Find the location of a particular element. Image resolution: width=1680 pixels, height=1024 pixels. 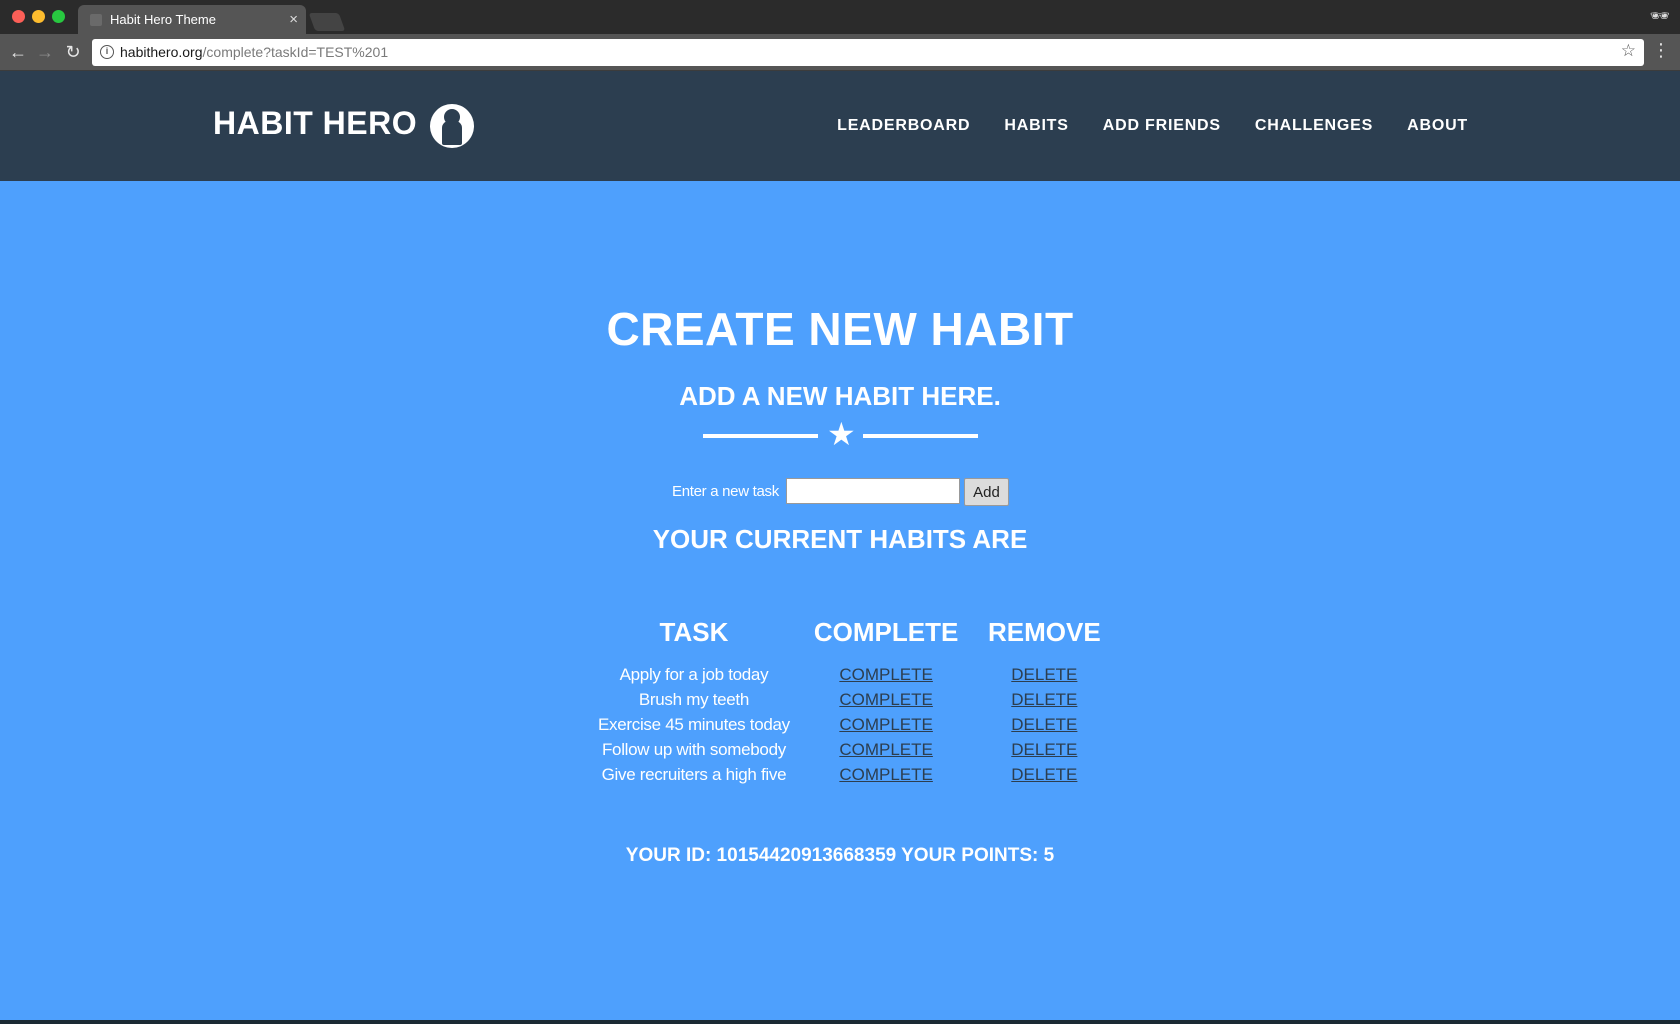

page-favicon-icon is located at coordinates (96, 20).